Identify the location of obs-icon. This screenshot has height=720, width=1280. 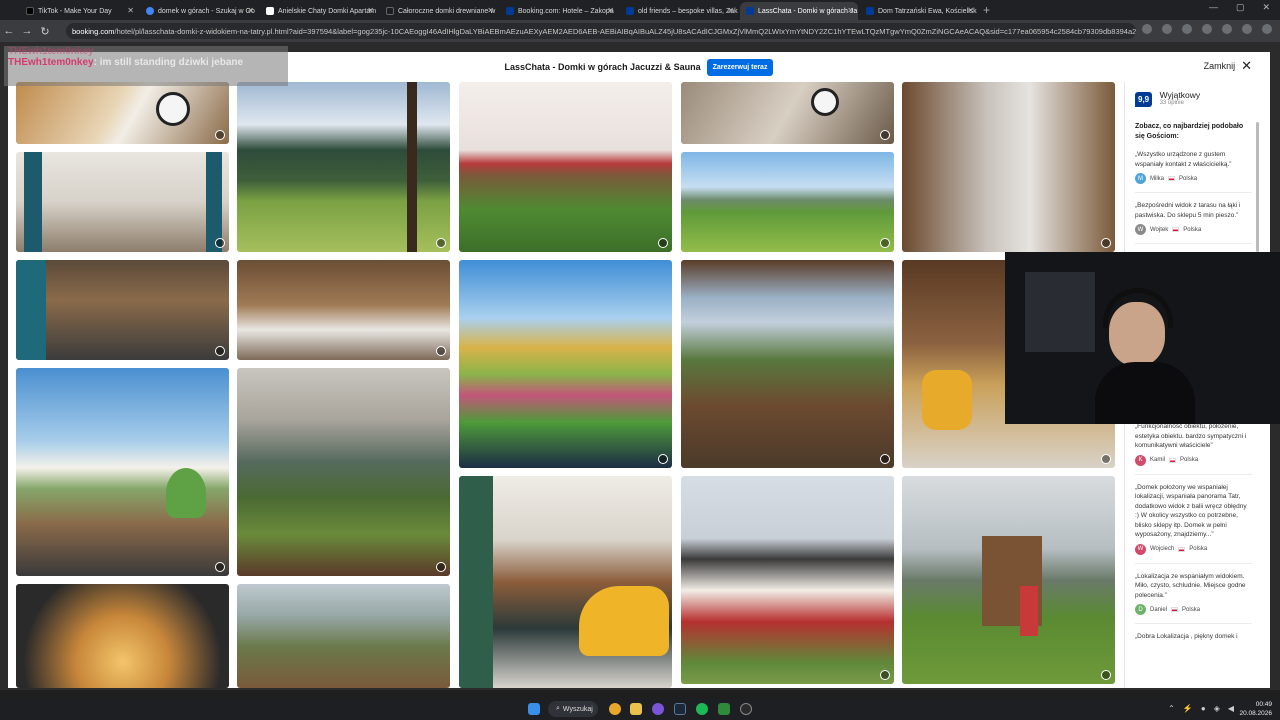
(746, 709).